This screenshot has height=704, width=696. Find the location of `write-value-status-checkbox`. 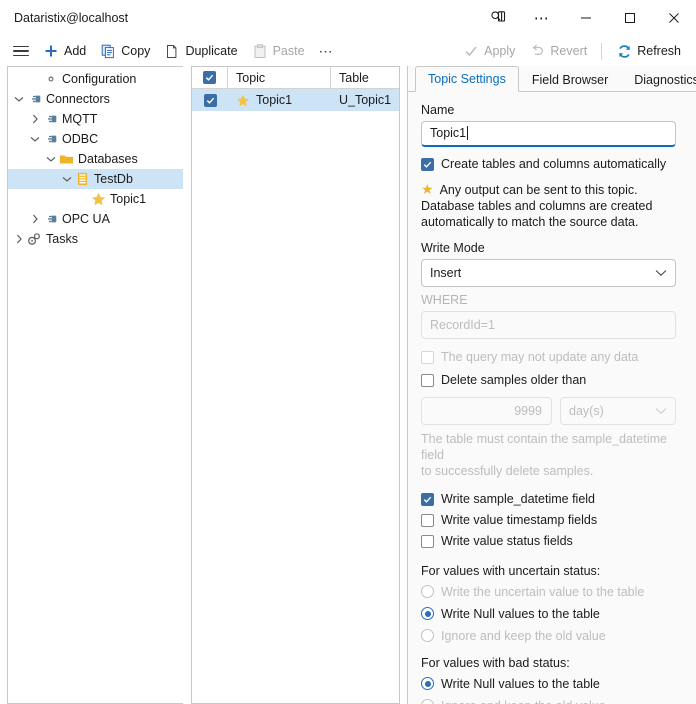

write-value-status-checkbox is located at coordinates (427, 541).